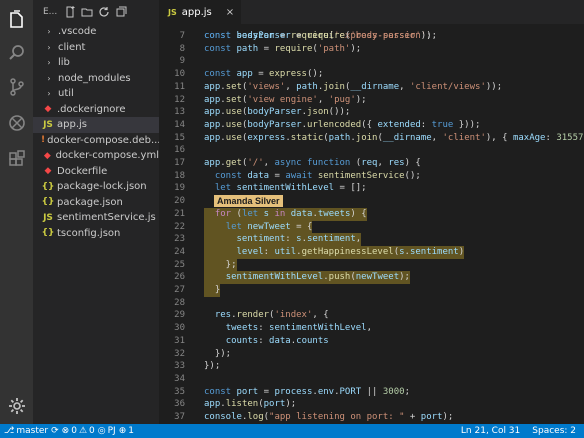 The width and height of the screenshot is (584, 438). I want to click on tree-file: {} tsconfig.json, so click(96, 234).